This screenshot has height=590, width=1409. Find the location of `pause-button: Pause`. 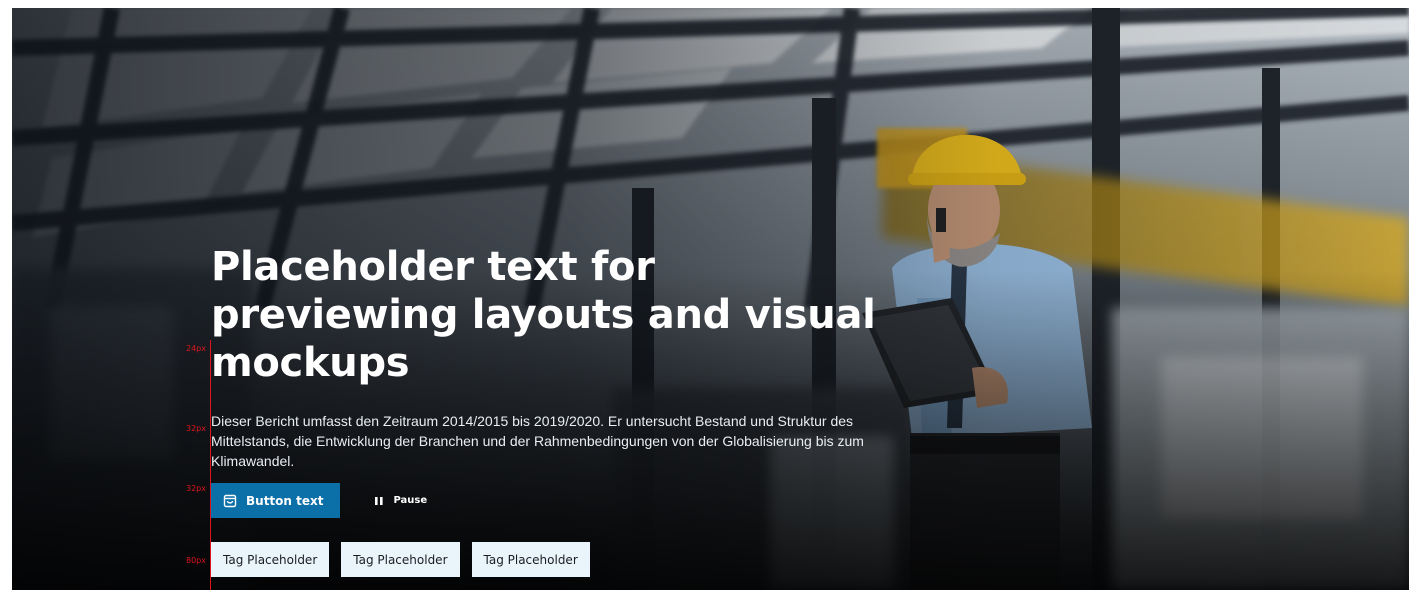

pause-button: Pause is located at coordinates (400, 500).